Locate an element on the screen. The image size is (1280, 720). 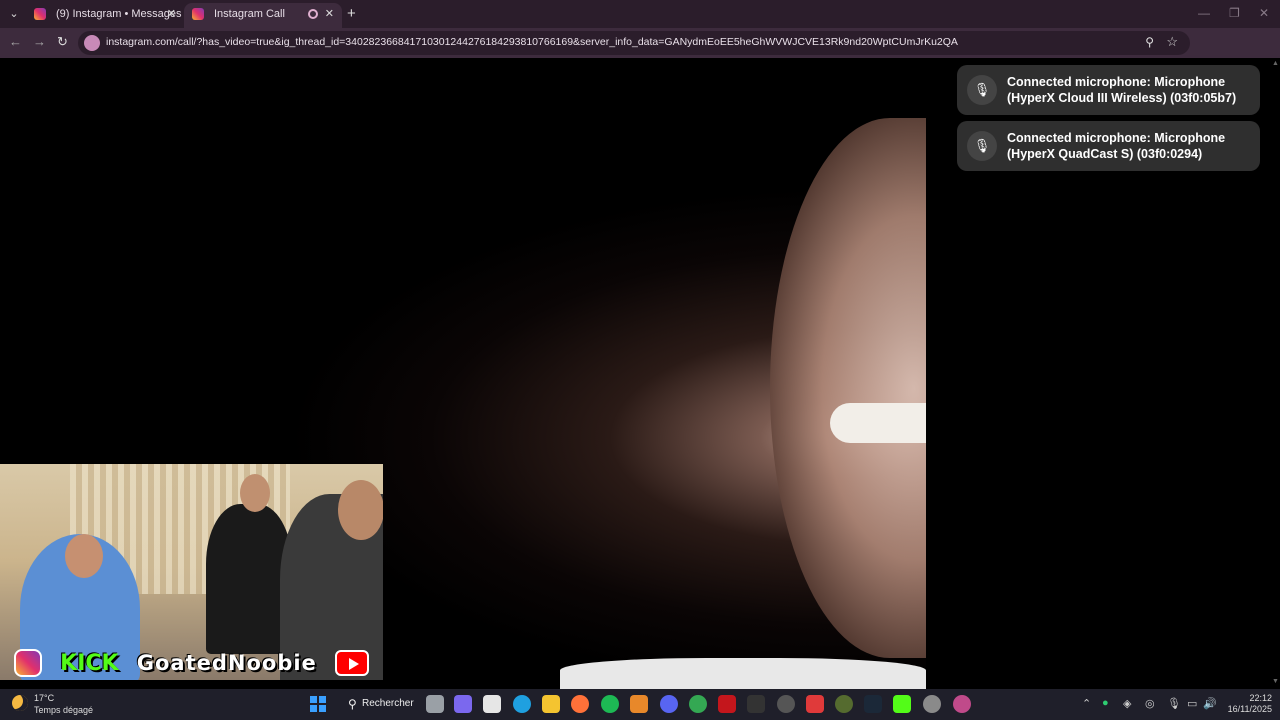
clock: 22:12 16/11/2025 is located at coordinates (1247, 704).